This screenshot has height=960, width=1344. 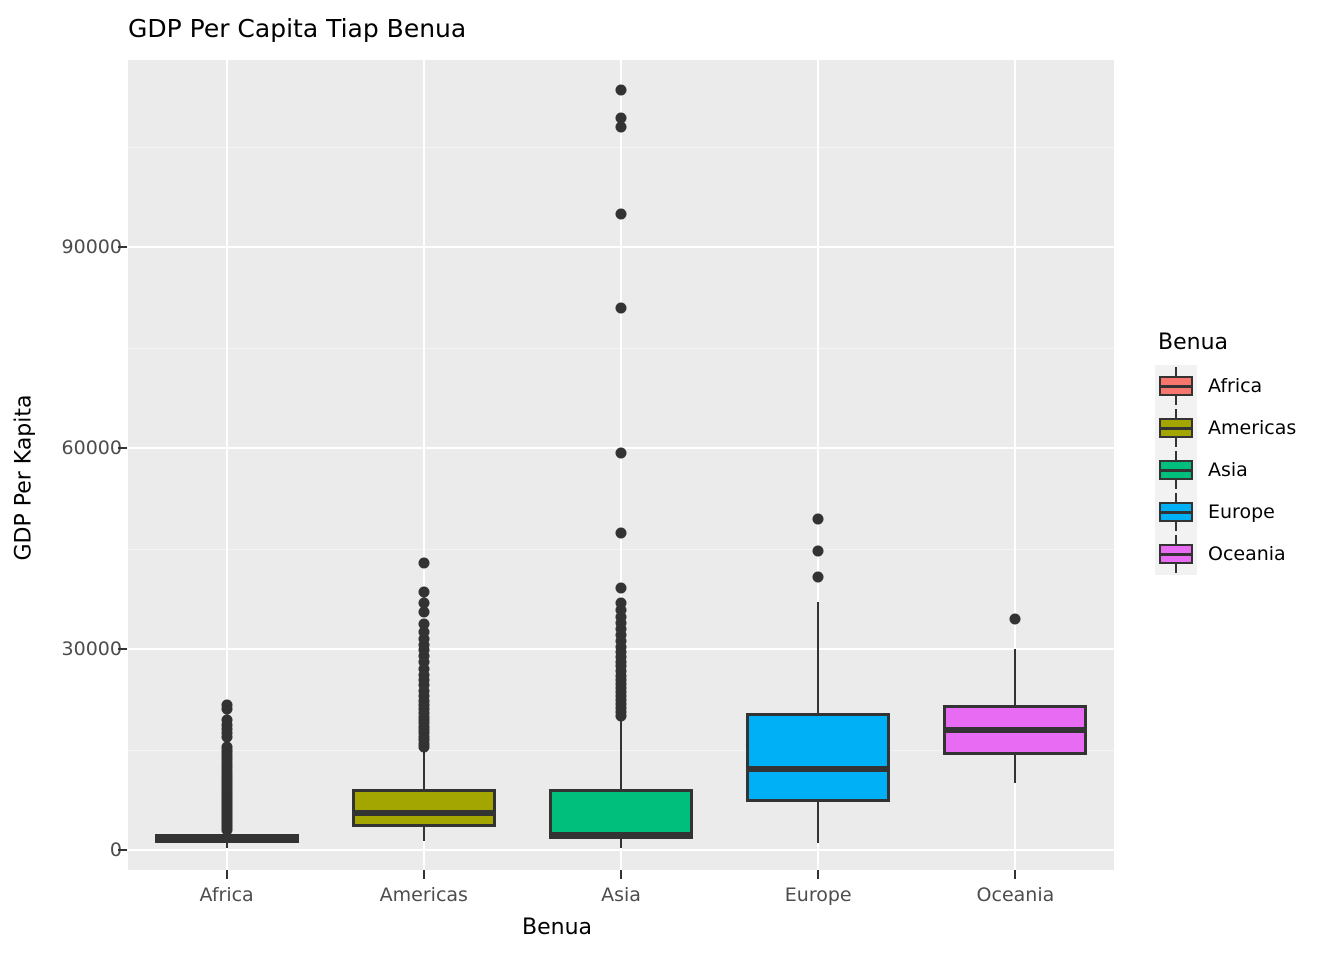 What do you see at coordinates (1228, 470) in the screenshot?
I see `legend-label: Asia` at bounding box center [1228, 470].